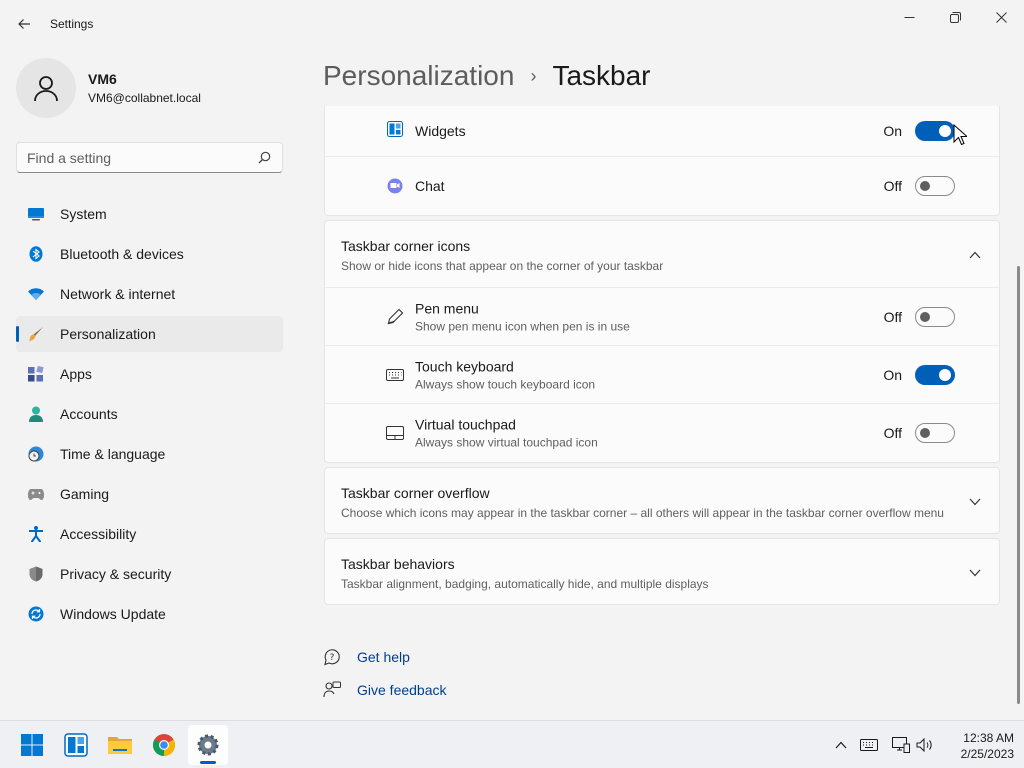 The image size is (1024, 768). I want to click on chat-icon, so click(395, 186).